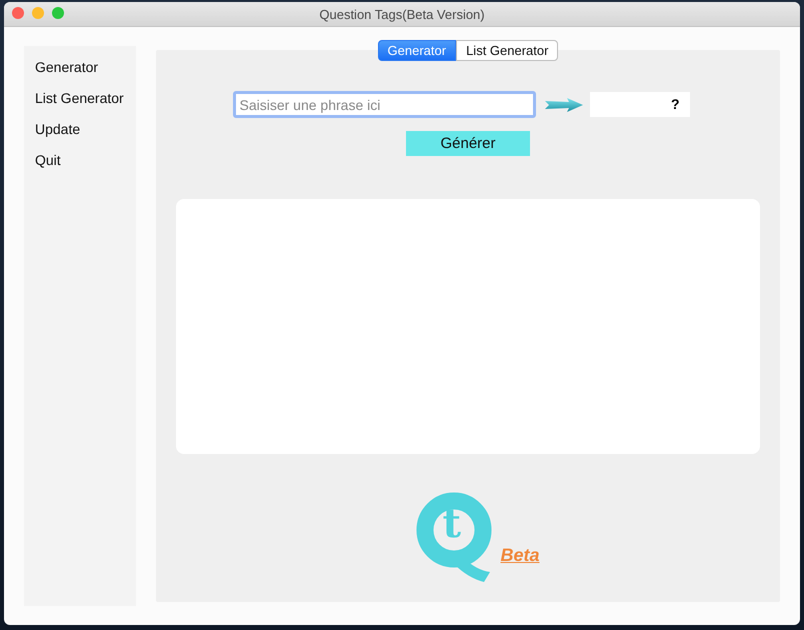 The height and width of the screenshot is (630, 804). What do you see at coordinates (384, 104) in the screenshot?
I see `input-field: Saisiser une phrase ici` at bounding box center [384, 104].